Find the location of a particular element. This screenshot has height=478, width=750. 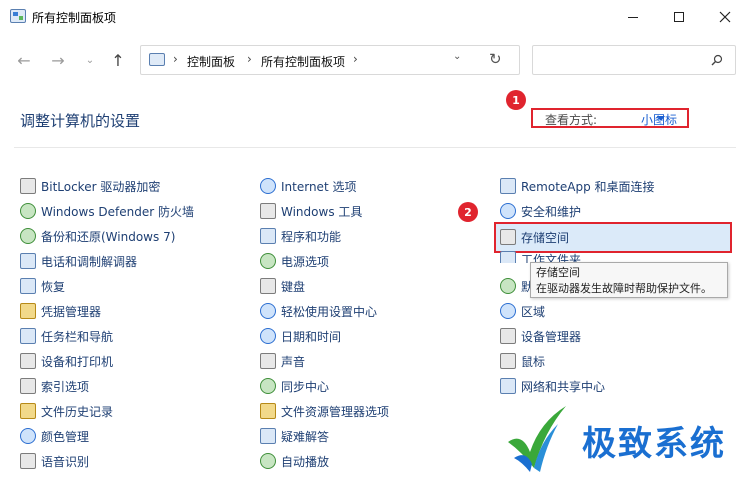

item-credential-manager: 凭据管理器 is located at coordinates (60, 311).